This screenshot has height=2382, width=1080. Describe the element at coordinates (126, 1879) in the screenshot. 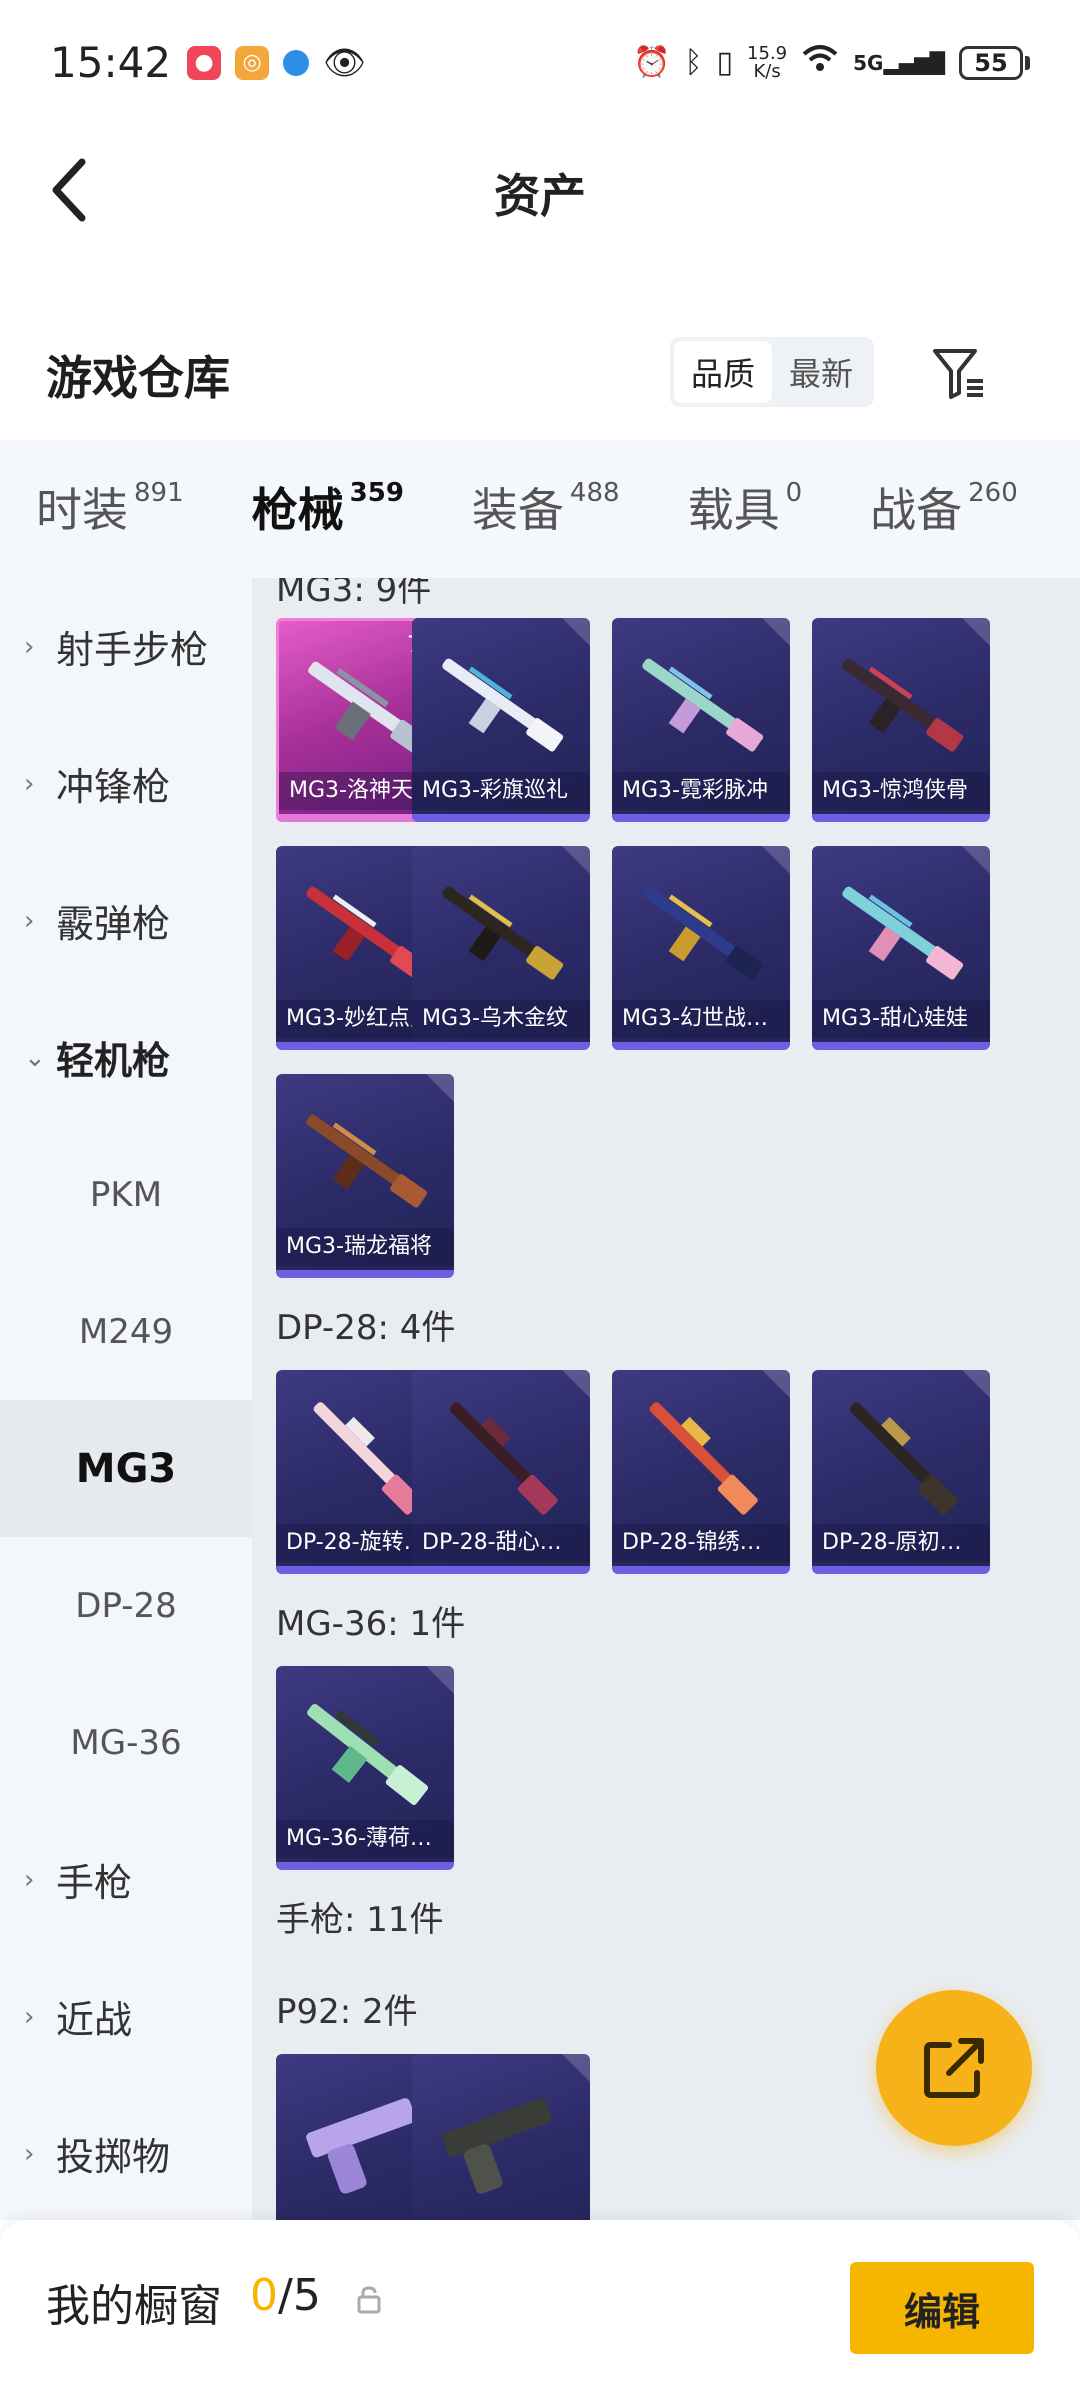

I see `sidebar-item-pistol: › 手枪` at that location.